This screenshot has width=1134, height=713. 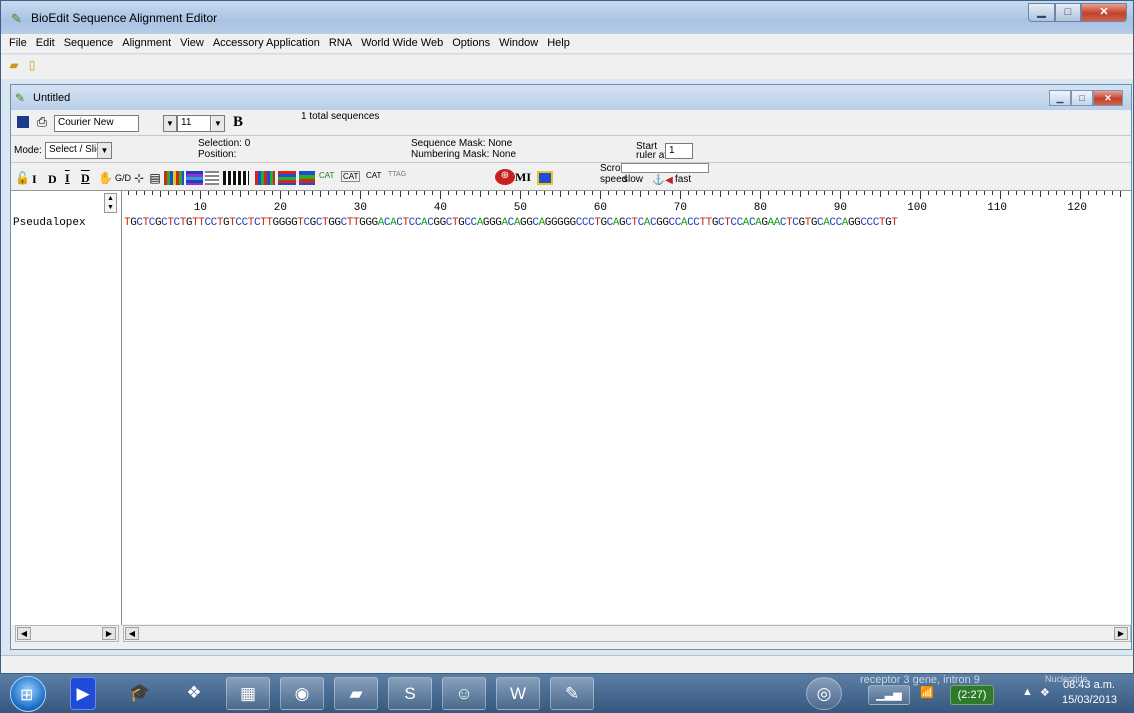 What do you see at coordinates (1089, 700) in the screenshot?
I see `clock-date: 15/03/2013` at bounding box center [1089, 700].